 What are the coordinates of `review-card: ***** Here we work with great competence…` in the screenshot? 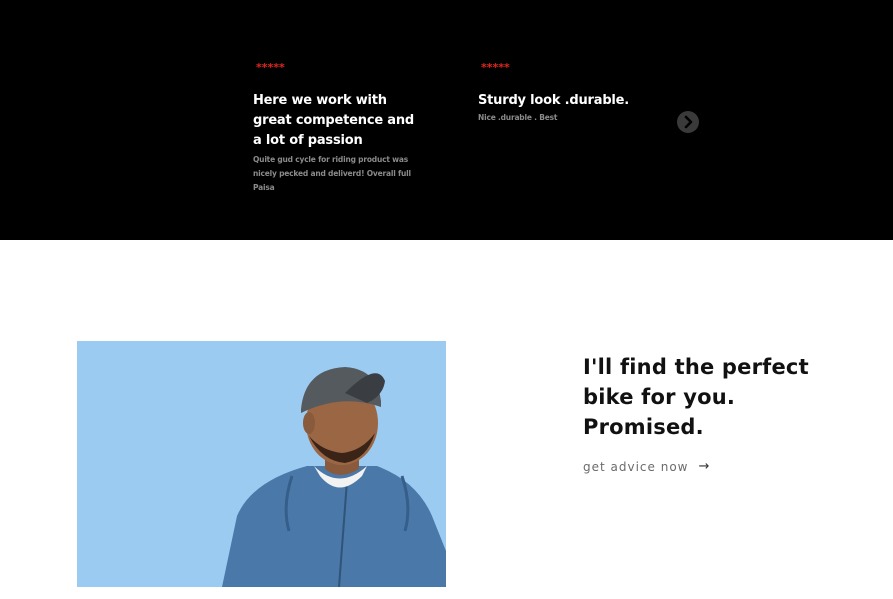 It's located at (338, 127).